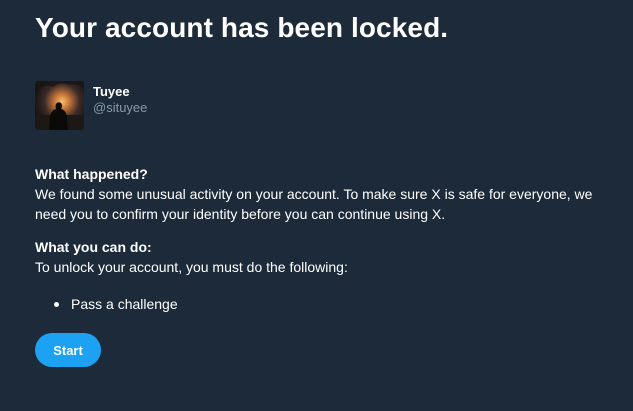 The width and height of the screenshot is (633, 411). Describe the element at coordinates (242, 27) in the screenshot. I see `page-title: Your account has been locked.` at that location.